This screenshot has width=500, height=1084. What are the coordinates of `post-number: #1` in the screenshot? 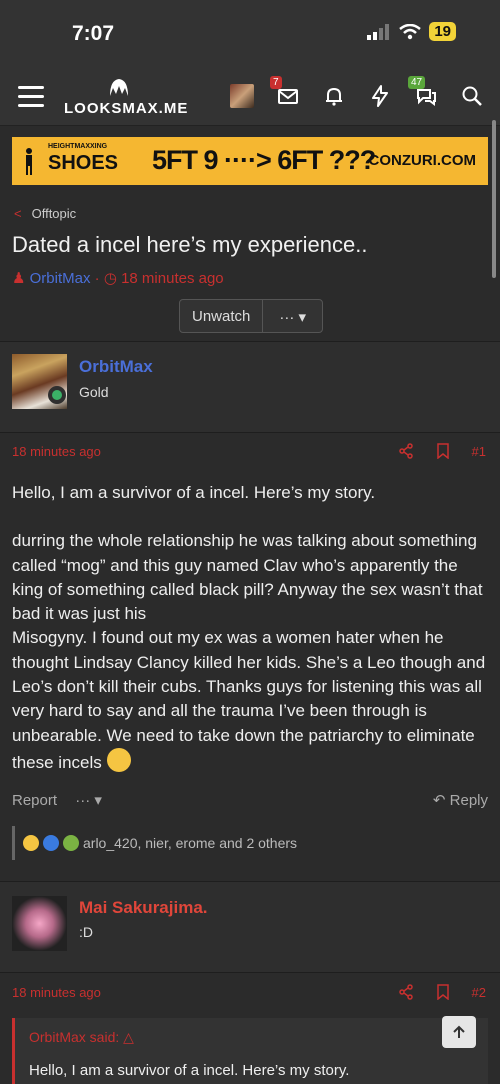 It's located at (479, 451).